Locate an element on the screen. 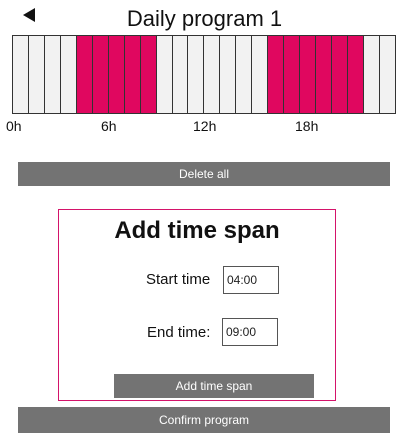  add-time-span-button: Add time span is located at coordinates (214, 386).